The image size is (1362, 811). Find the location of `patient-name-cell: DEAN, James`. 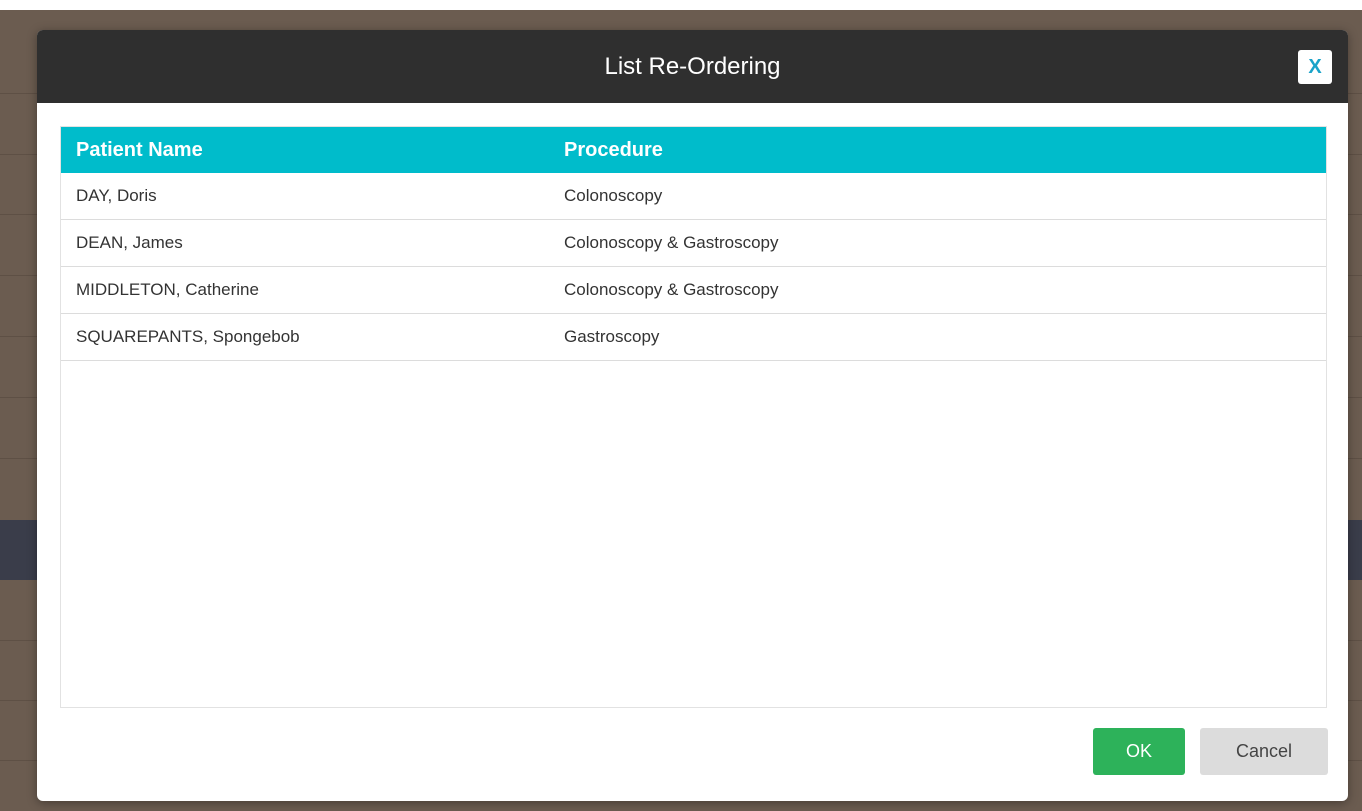

patient-name-cell: DEAN, James is located at coordinates (129, 242).